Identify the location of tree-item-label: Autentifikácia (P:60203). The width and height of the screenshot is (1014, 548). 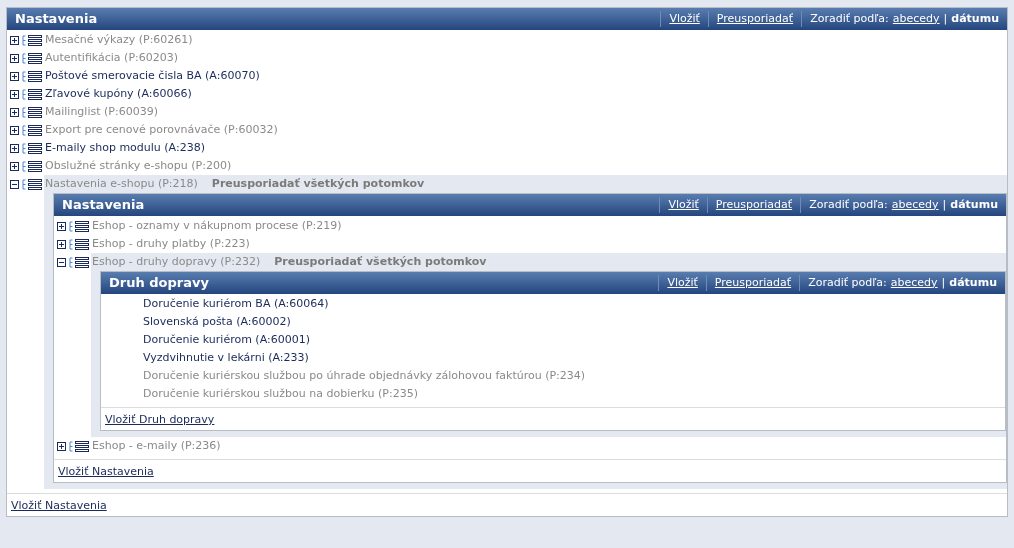
(112, 58).